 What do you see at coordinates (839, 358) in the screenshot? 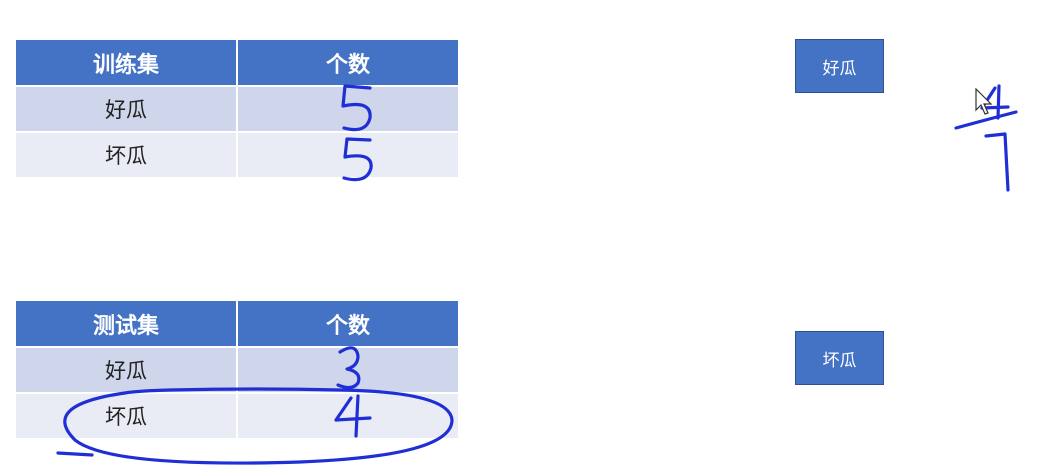
I see `bad-melon-box: 坏瓜` at bounding box center [839, 358].